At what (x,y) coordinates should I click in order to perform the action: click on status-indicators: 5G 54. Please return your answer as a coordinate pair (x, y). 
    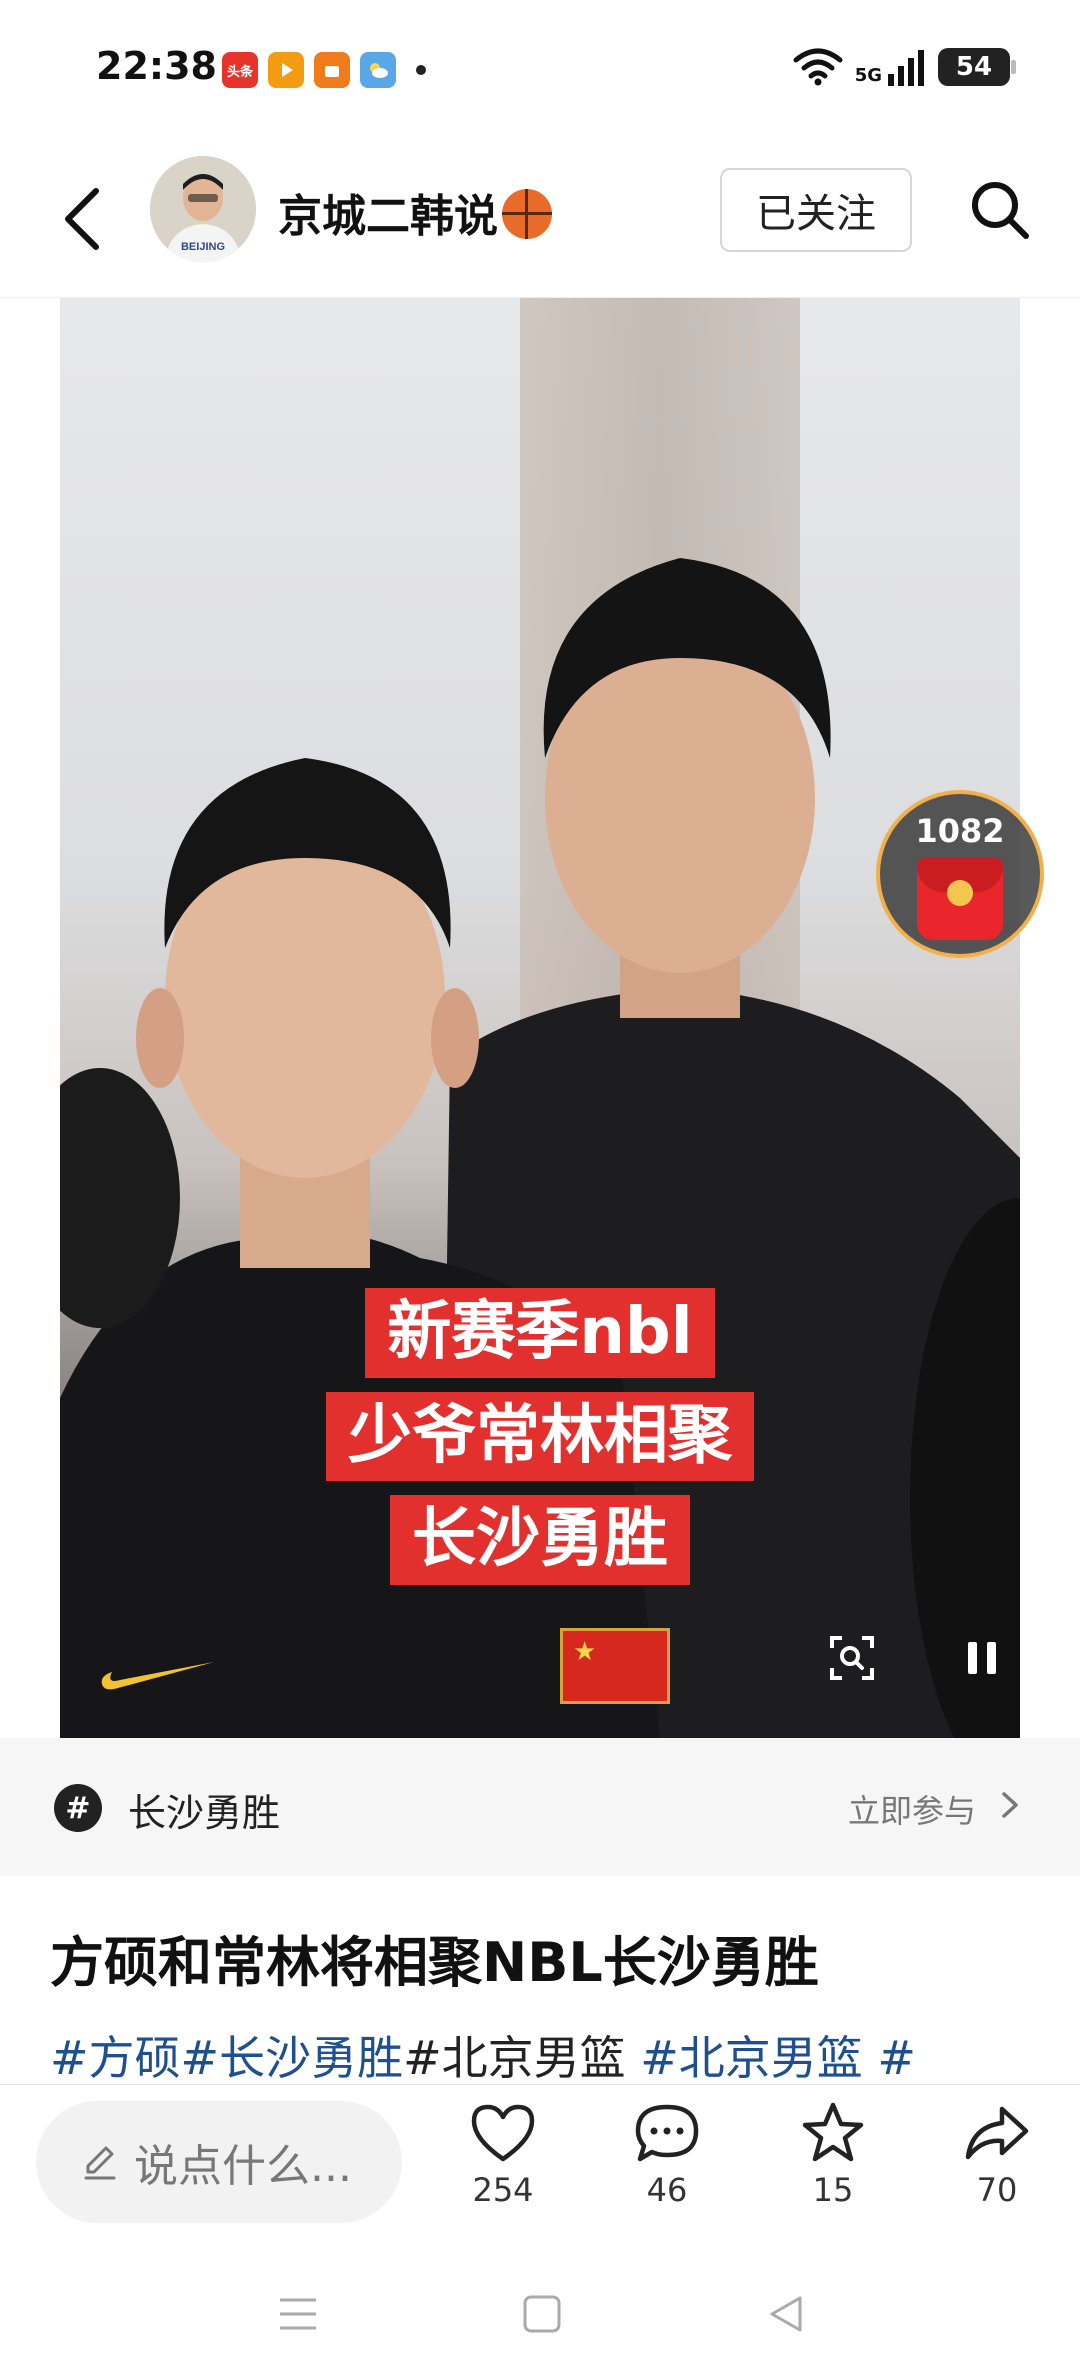
    Looking at the image, I should click on (904, 67).